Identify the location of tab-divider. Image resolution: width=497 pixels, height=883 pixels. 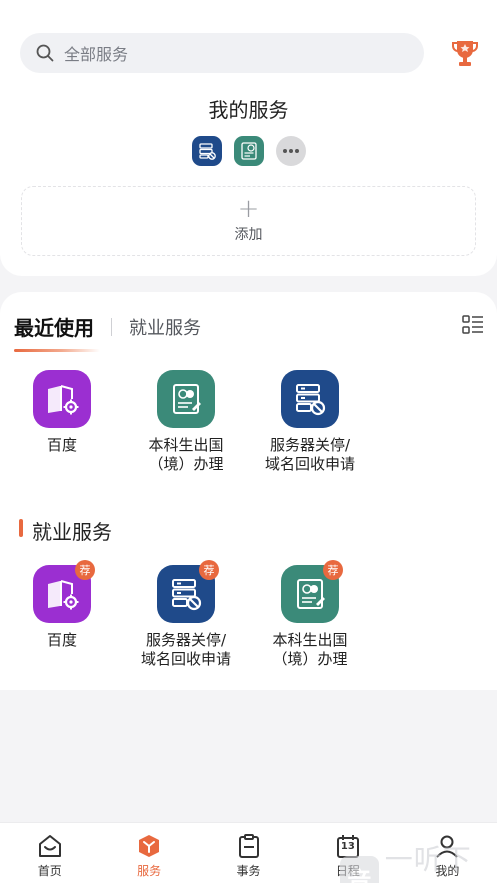
(111, 326).